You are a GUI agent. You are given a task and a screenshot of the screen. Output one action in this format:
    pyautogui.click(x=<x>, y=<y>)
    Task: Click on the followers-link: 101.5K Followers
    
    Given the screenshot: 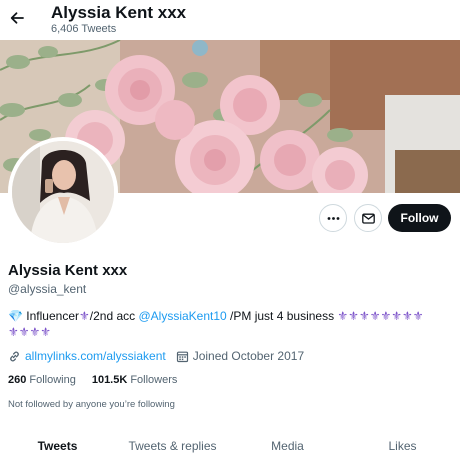 What is the action you would take?
    pyautogui.click(x=135, y=380)
    